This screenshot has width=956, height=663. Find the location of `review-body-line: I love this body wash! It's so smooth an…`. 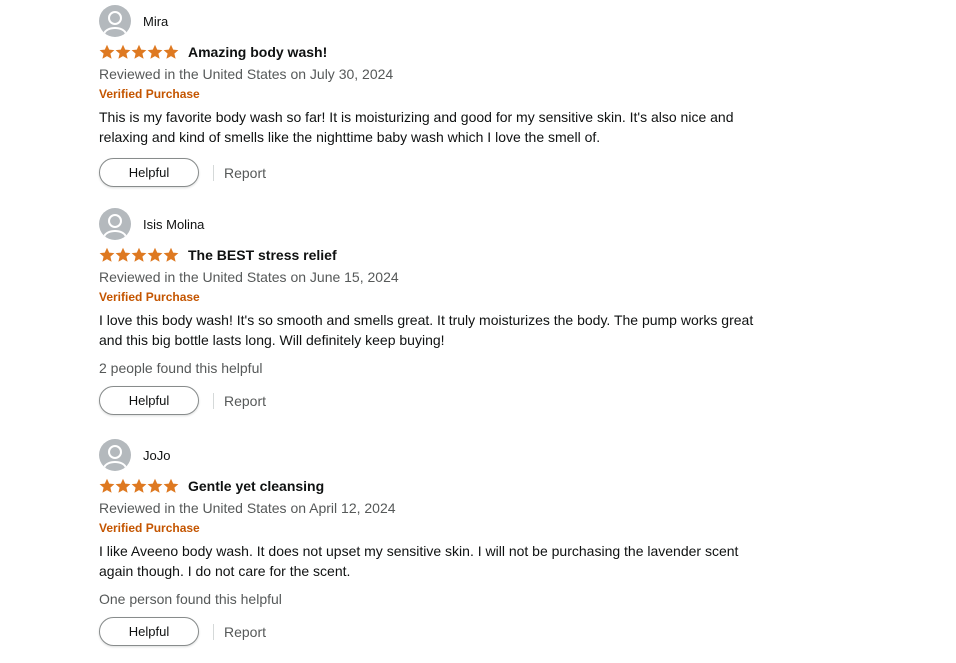

review-body-line: I love this body wash! It's so smooth an… is located at coordinates (426, 320).